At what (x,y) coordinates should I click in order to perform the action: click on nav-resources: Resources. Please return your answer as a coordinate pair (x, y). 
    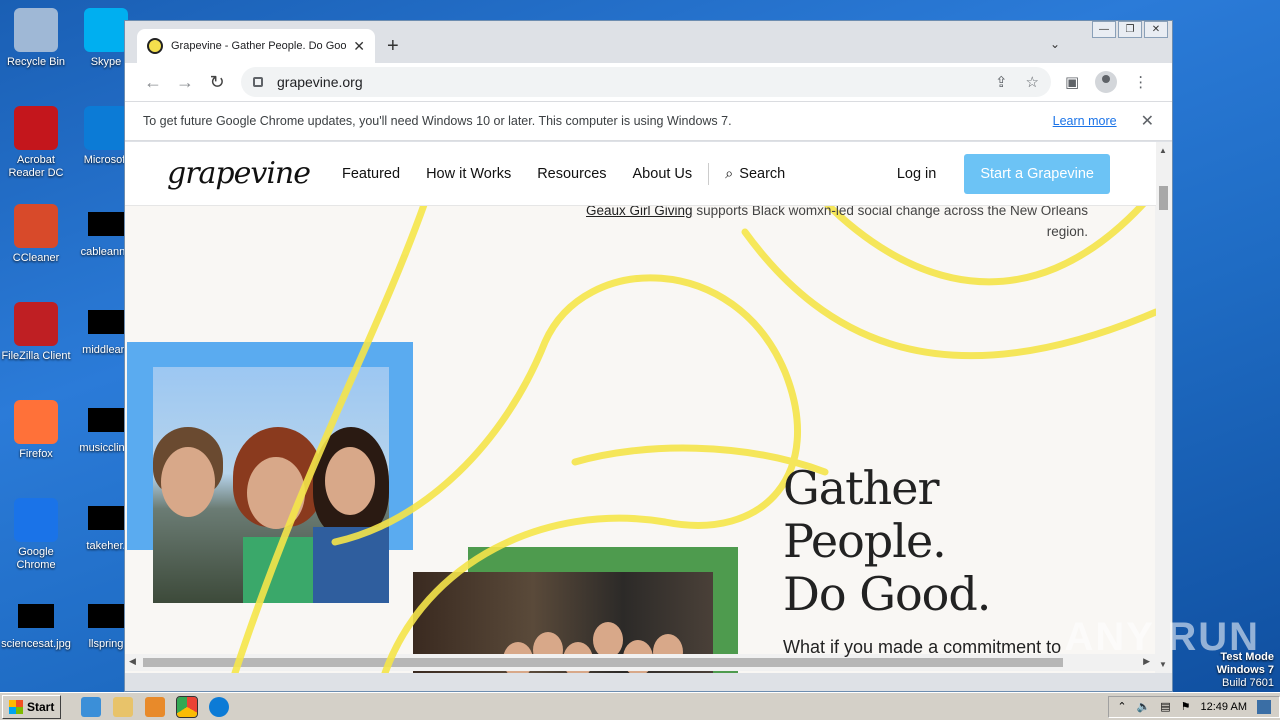
    Looking at the image, I should click on (571, 174).